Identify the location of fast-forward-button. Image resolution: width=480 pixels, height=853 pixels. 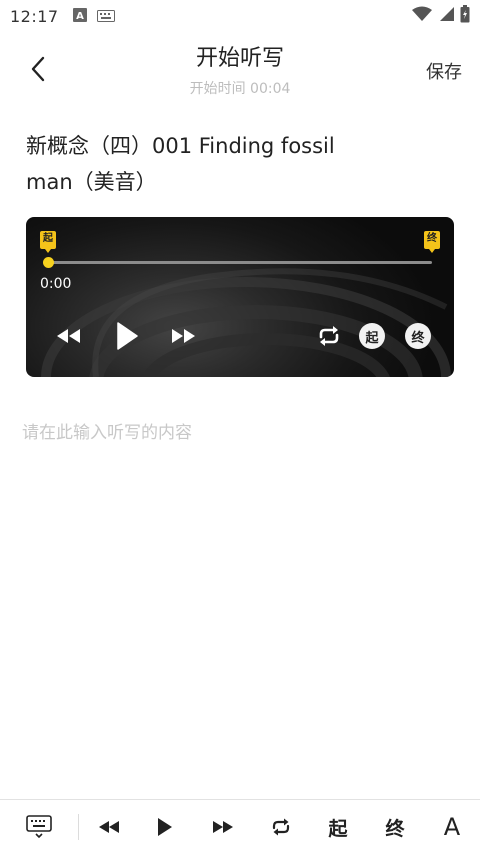
(184, 336).